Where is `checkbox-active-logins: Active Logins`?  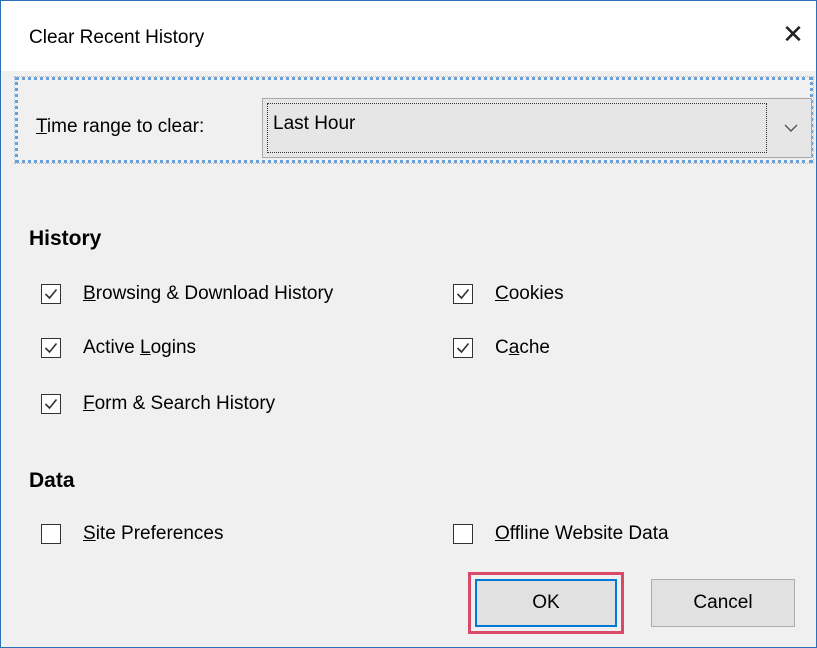
checkbox-active-logins: Active Logins is located at coordinates (118, 348).